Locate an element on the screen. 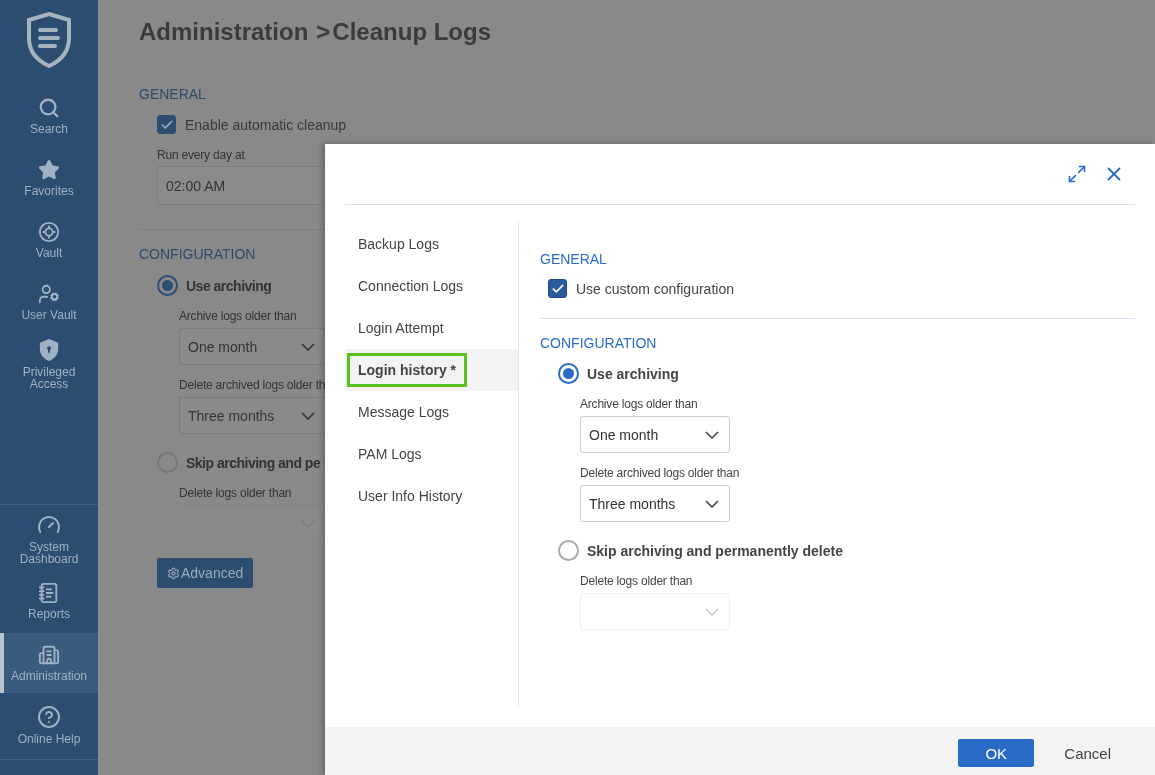 The width and height of the screenshot is (1155, 775). sidebar-item: Administration is located at coordinates (49, 663).